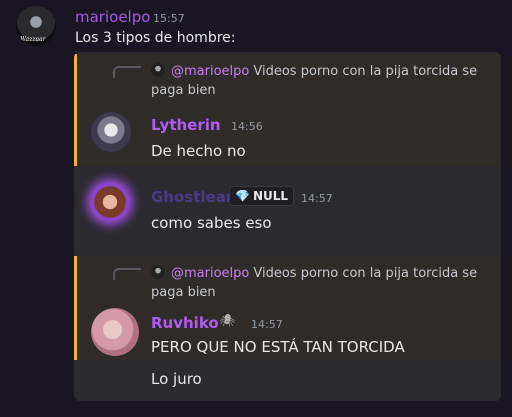 The image size is (512, 417). What do you see at coordinates (185, 323) in the screenshot?
I see `author-name: Ruvhiko` at bounding box center [185, 323].